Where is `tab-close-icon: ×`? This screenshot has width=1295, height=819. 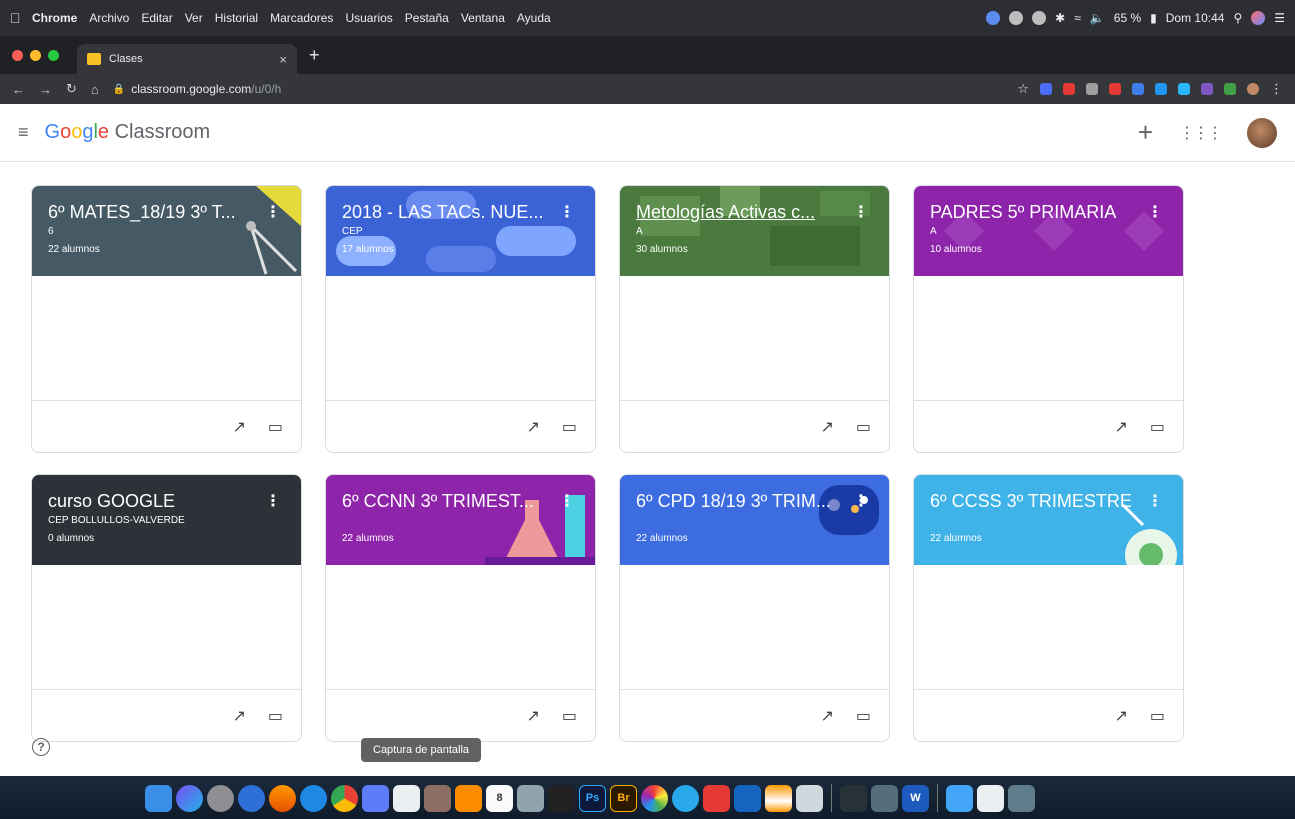
tab-close-icon: × is located at coordinates (283, 59).